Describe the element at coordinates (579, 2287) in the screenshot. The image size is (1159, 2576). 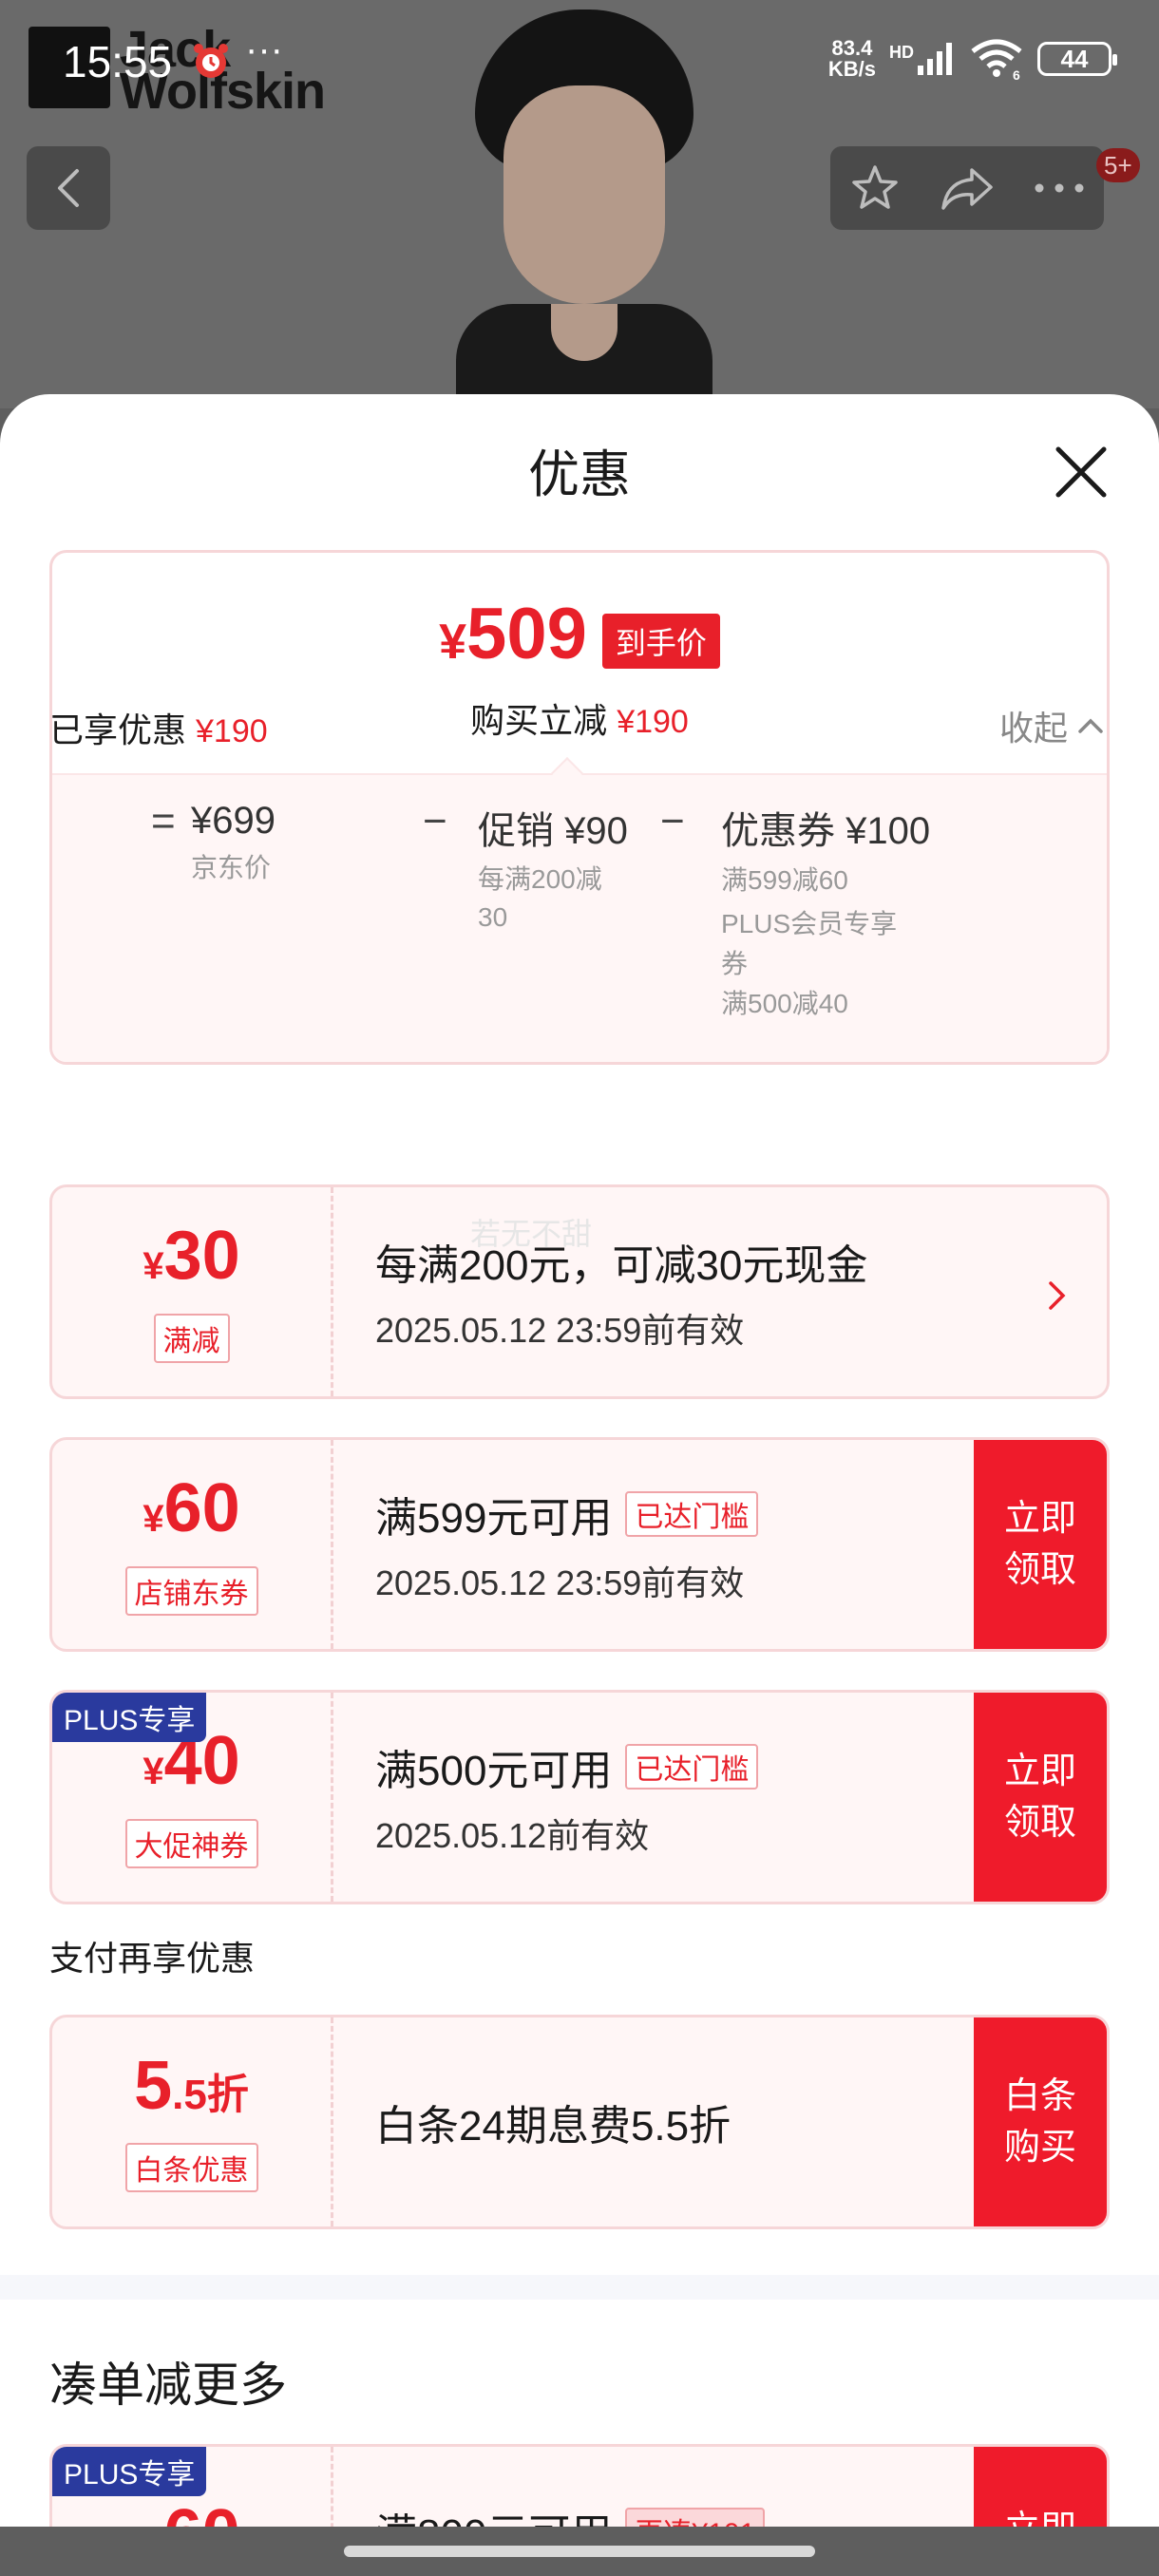
I see `section-divider` at that location.